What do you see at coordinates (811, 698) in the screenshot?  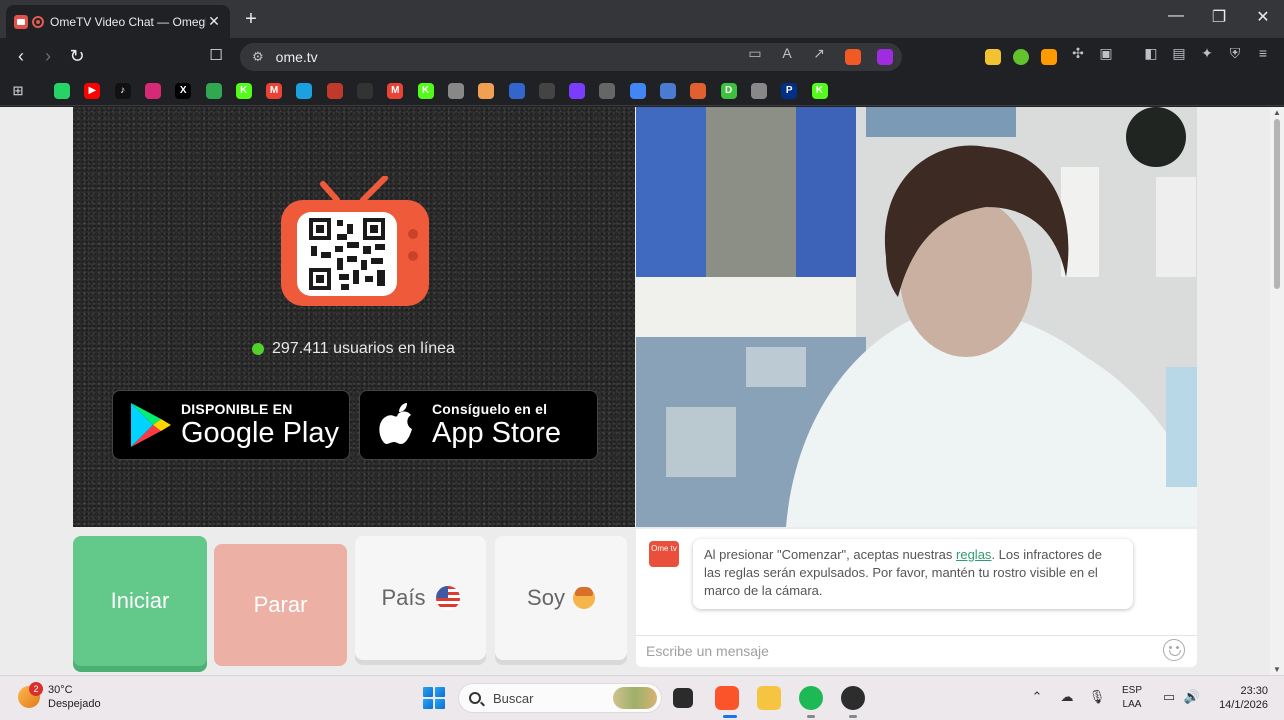 I see `spotify-icon` at bounding box center [811, 698].